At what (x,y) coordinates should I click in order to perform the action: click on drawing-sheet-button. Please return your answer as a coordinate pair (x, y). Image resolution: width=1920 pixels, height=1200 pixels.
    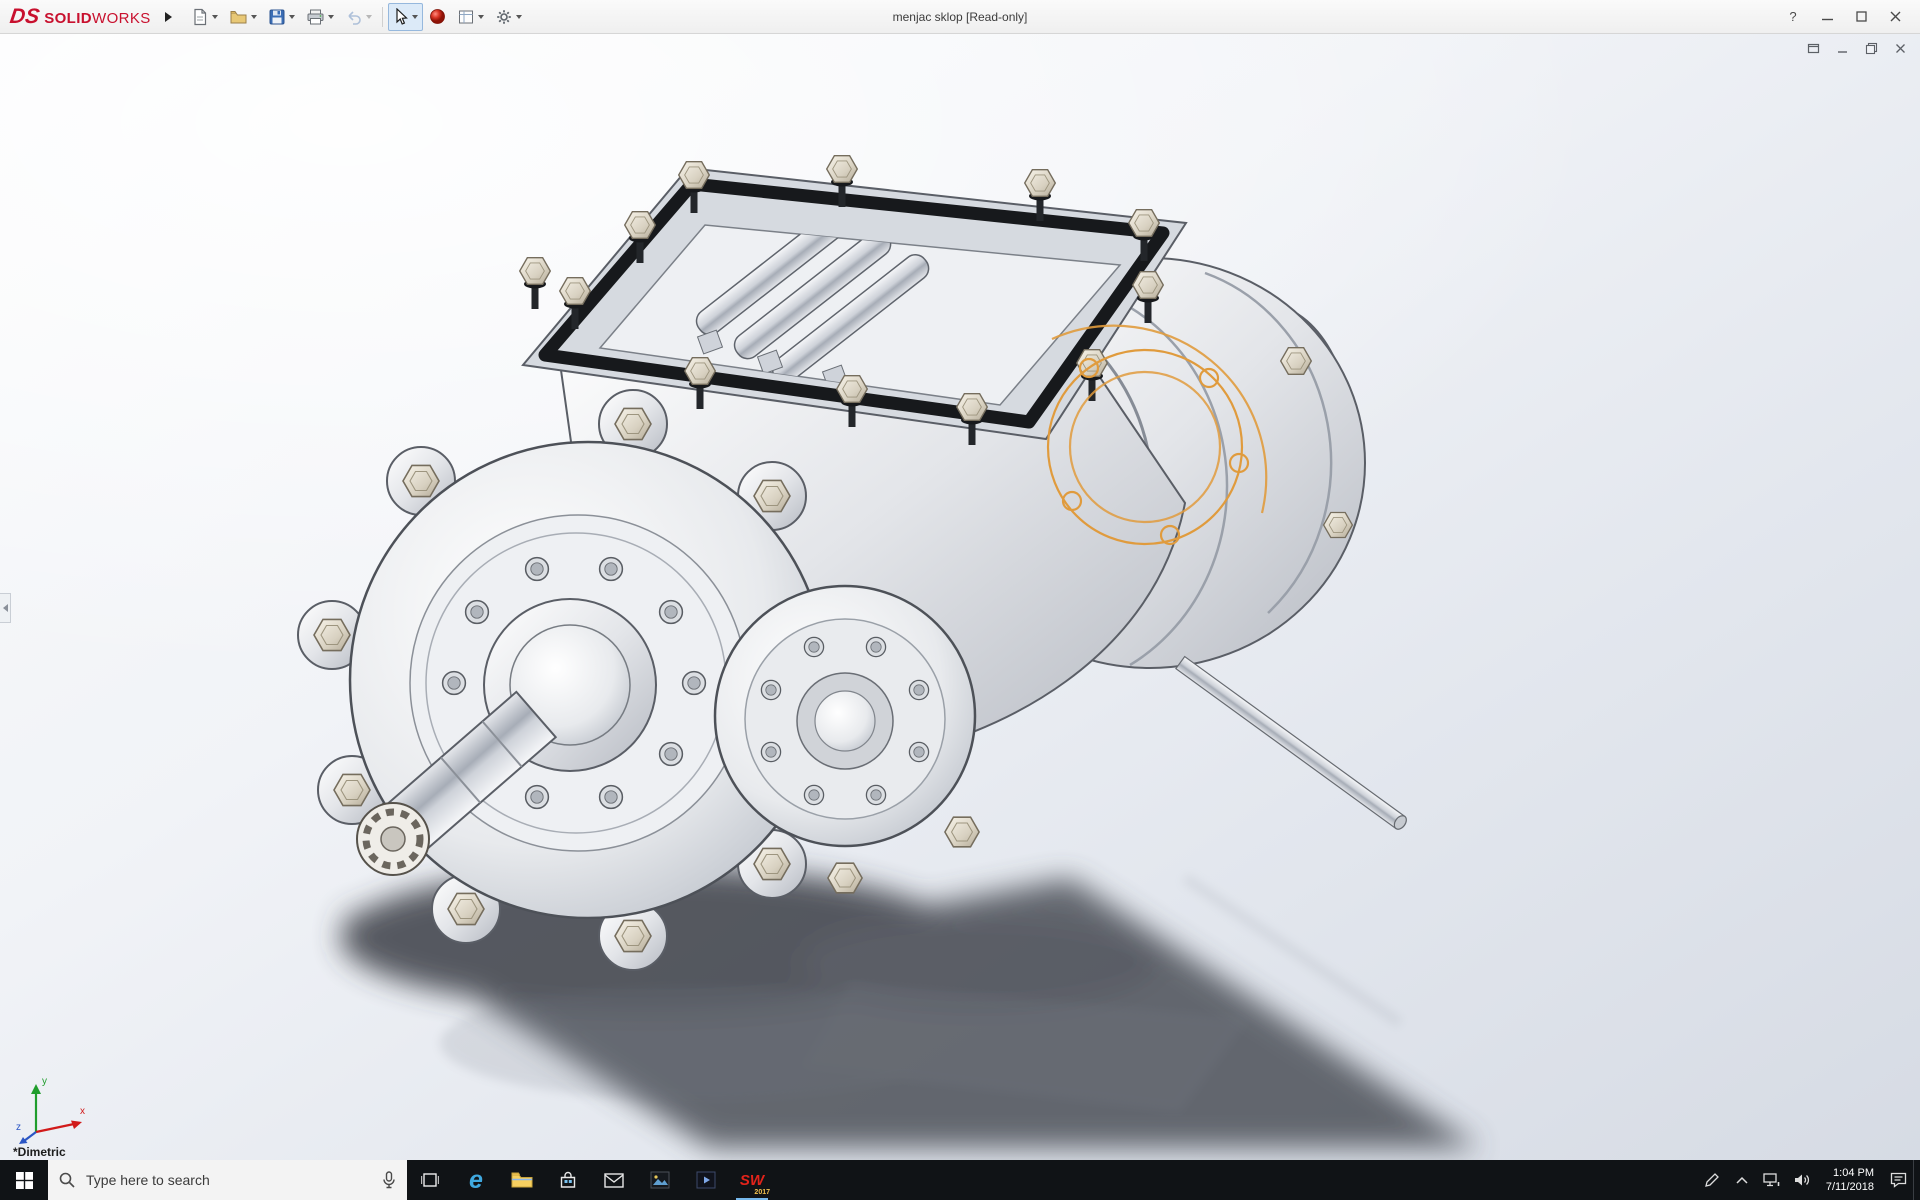
    Looking at the image, I should click on (470, 17).